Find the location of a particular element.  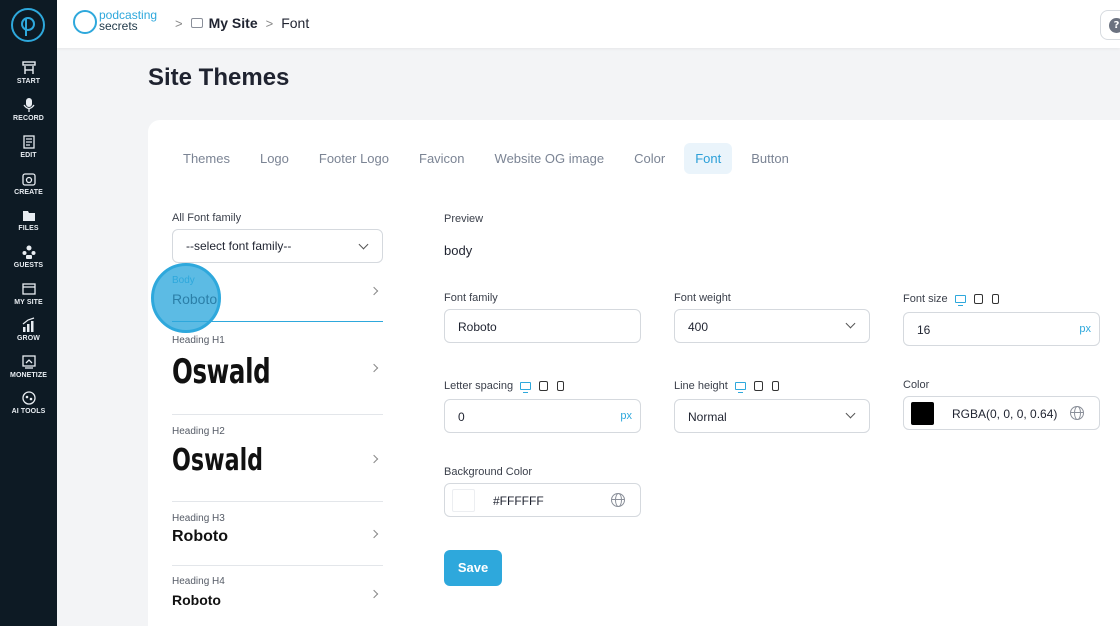

tab-website-og-image: Website OG image is located at coordinates (550, 158).